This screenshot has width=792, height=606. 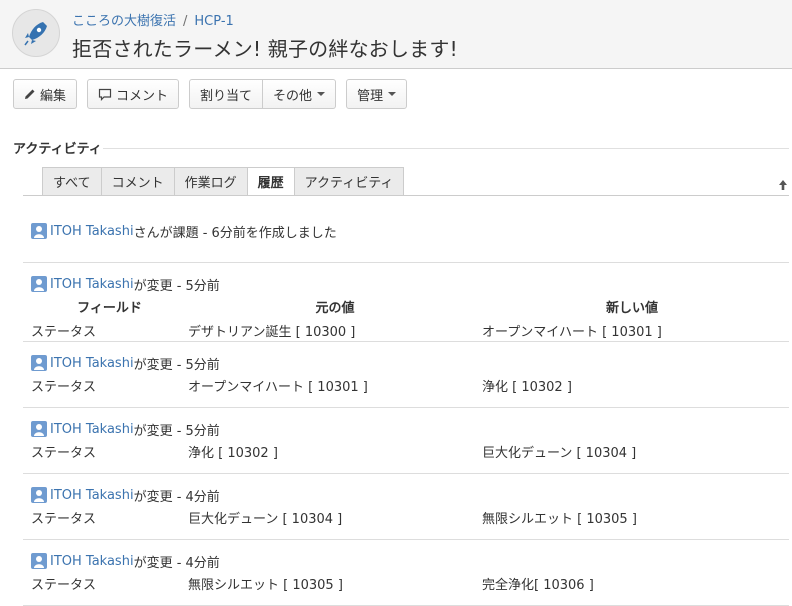 What do you see at coordinates (349, 181) in the screenshot?
I see `tab-activity: アクティビティ` at bounding box center [349, 181].